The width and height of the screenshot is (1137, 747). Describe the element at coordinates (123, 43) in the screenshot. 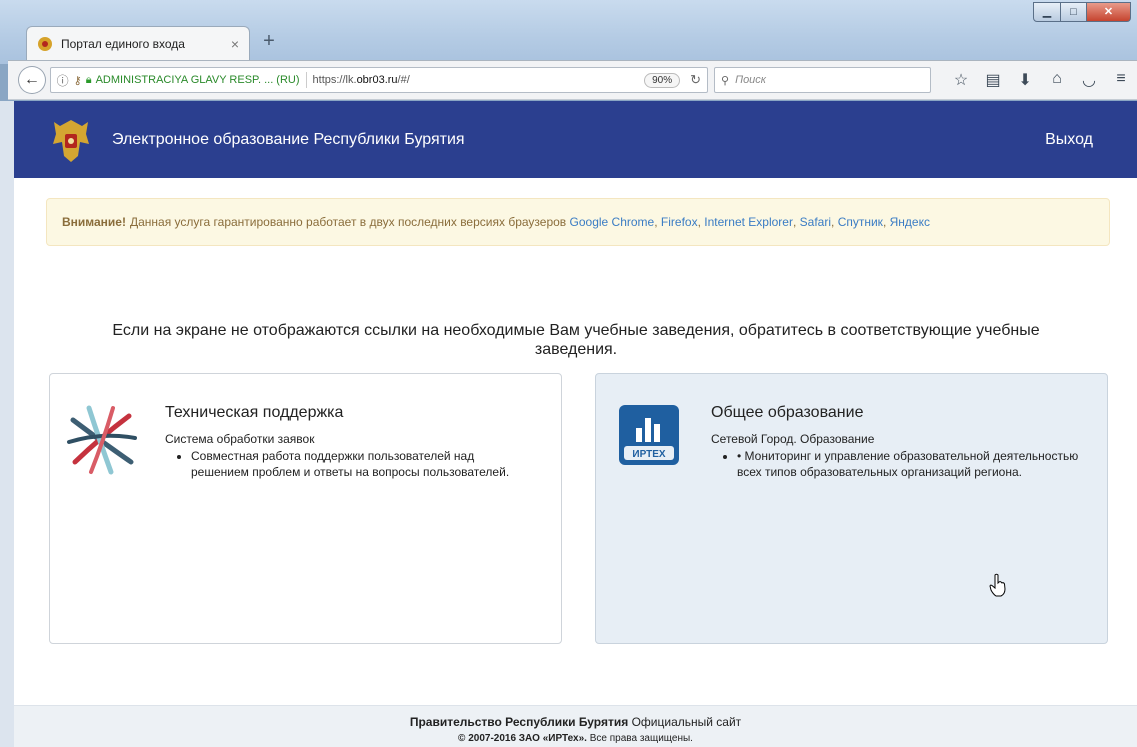

I see `tab-title: Портал единого входа` at that location.